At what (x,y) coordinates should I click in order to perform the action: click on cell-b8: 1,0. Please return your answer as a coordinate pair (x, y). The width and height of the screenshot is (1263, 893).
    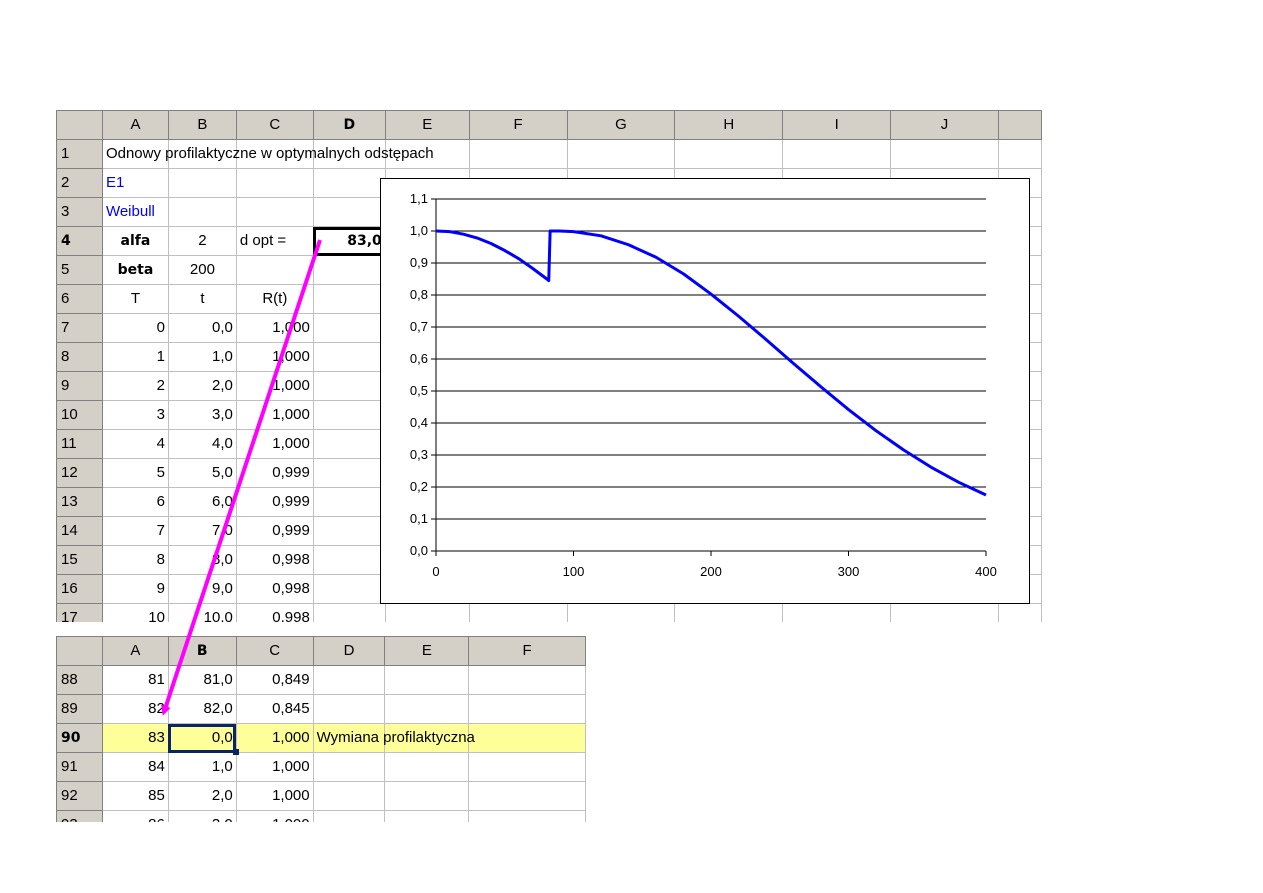
    Looking at the image, I should click on (202, 357).